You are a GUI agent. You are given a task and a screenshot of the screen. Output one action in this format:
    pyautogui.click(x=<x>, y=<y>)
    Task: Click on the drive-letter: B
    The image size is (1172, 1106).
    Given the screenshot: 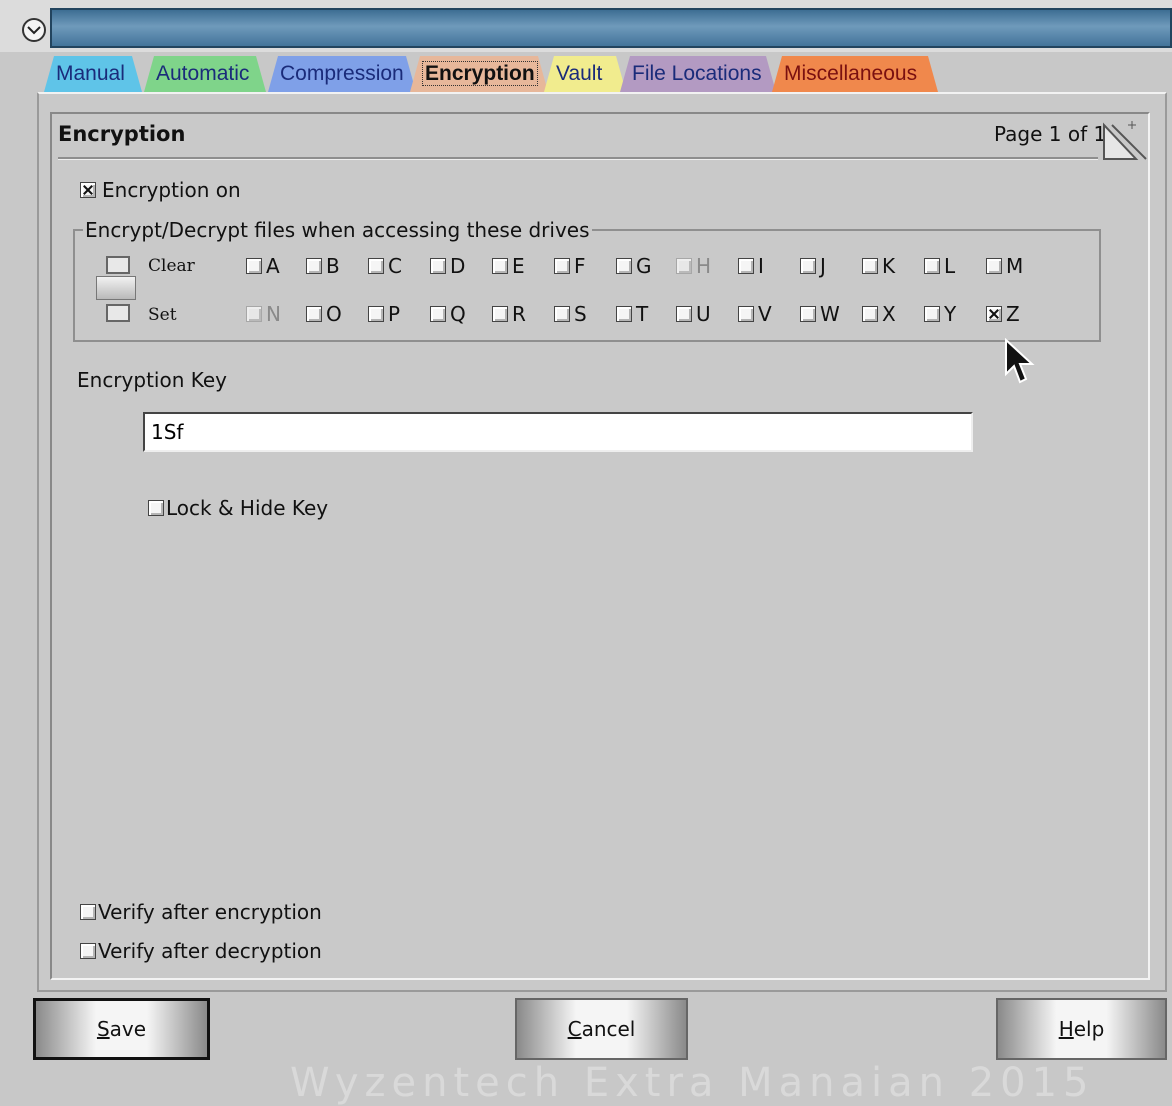 What is the action you would take?
    pyautogui.click(x=333, y=266)
    